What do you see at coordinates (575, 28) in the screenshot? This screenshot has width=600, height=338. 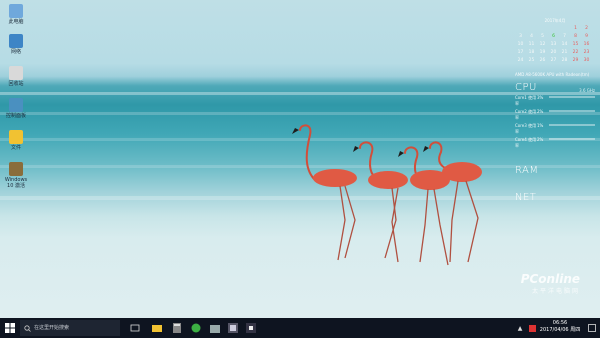 I see `calendar-day: 1` at bounding box center [575, 28].